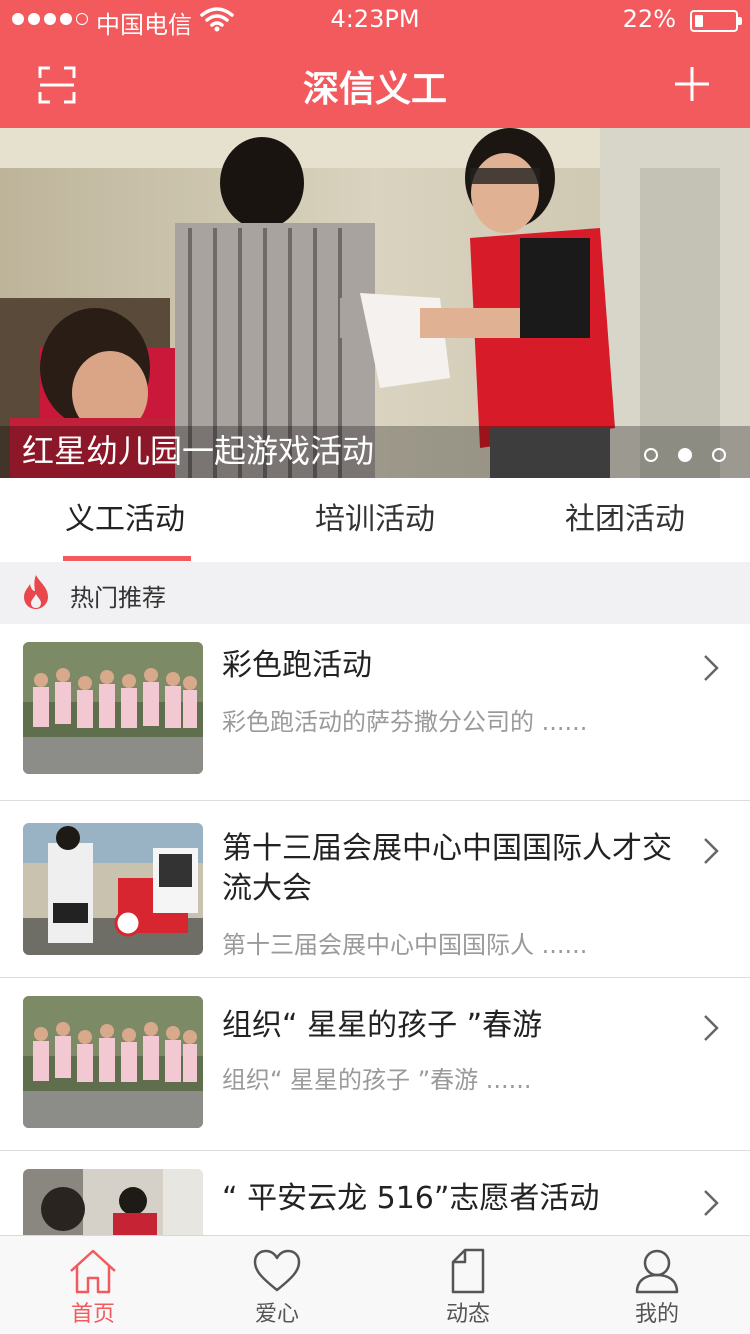  What do you see at coordinates (92, 1314) in the screenshot?
I see `tabbar-label: 首页` at bounding box center [92, 1314].